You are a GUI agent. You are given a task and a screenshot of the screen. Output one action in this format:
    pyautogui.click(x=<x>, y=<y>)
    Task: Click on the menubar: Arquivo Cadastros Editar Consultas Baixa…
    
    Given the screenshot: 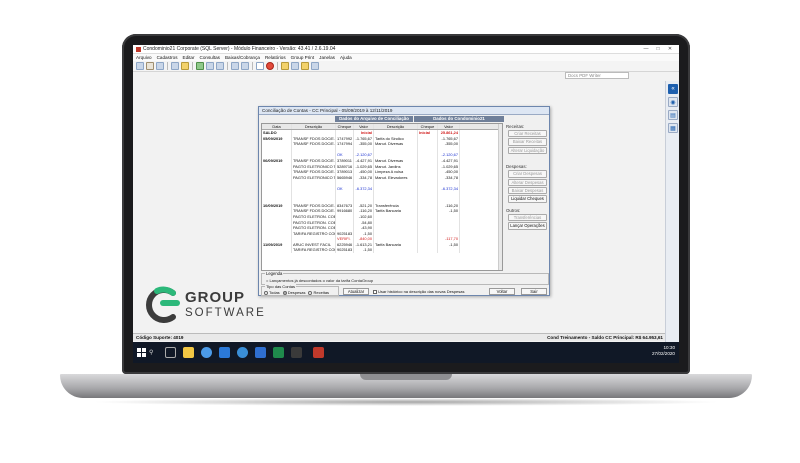 What is the action you would take?
    pyautogui.click(x=406, y=57)
    